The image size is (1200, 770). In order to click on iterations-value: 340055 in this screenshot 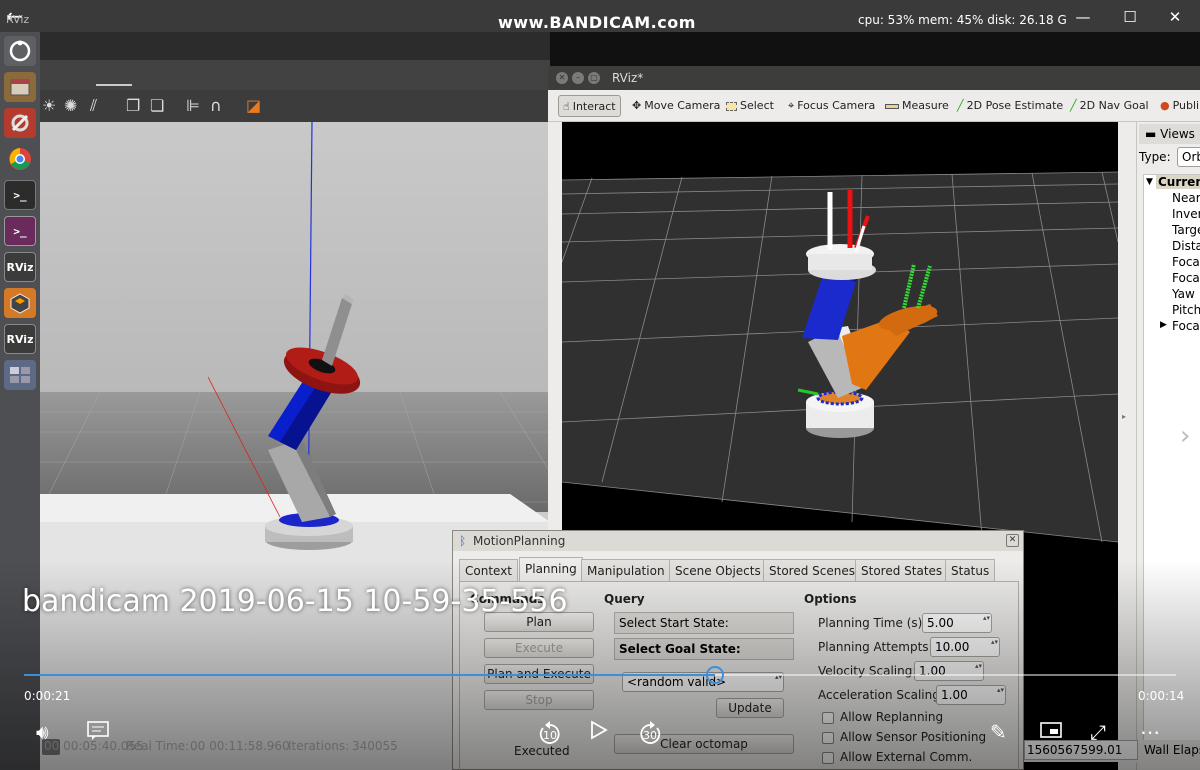, I will do `click(375, 746)`.